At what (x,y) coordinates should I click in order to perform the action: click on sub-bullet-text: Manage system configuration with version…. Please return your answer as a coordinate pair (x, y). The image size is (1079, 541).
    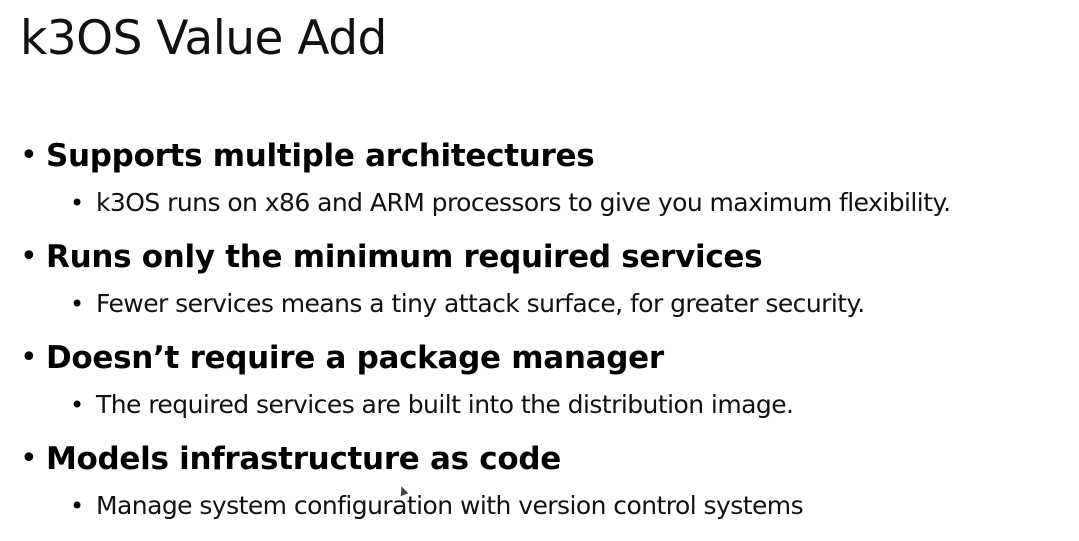
    Looking at the image, I should click on (450, 505).